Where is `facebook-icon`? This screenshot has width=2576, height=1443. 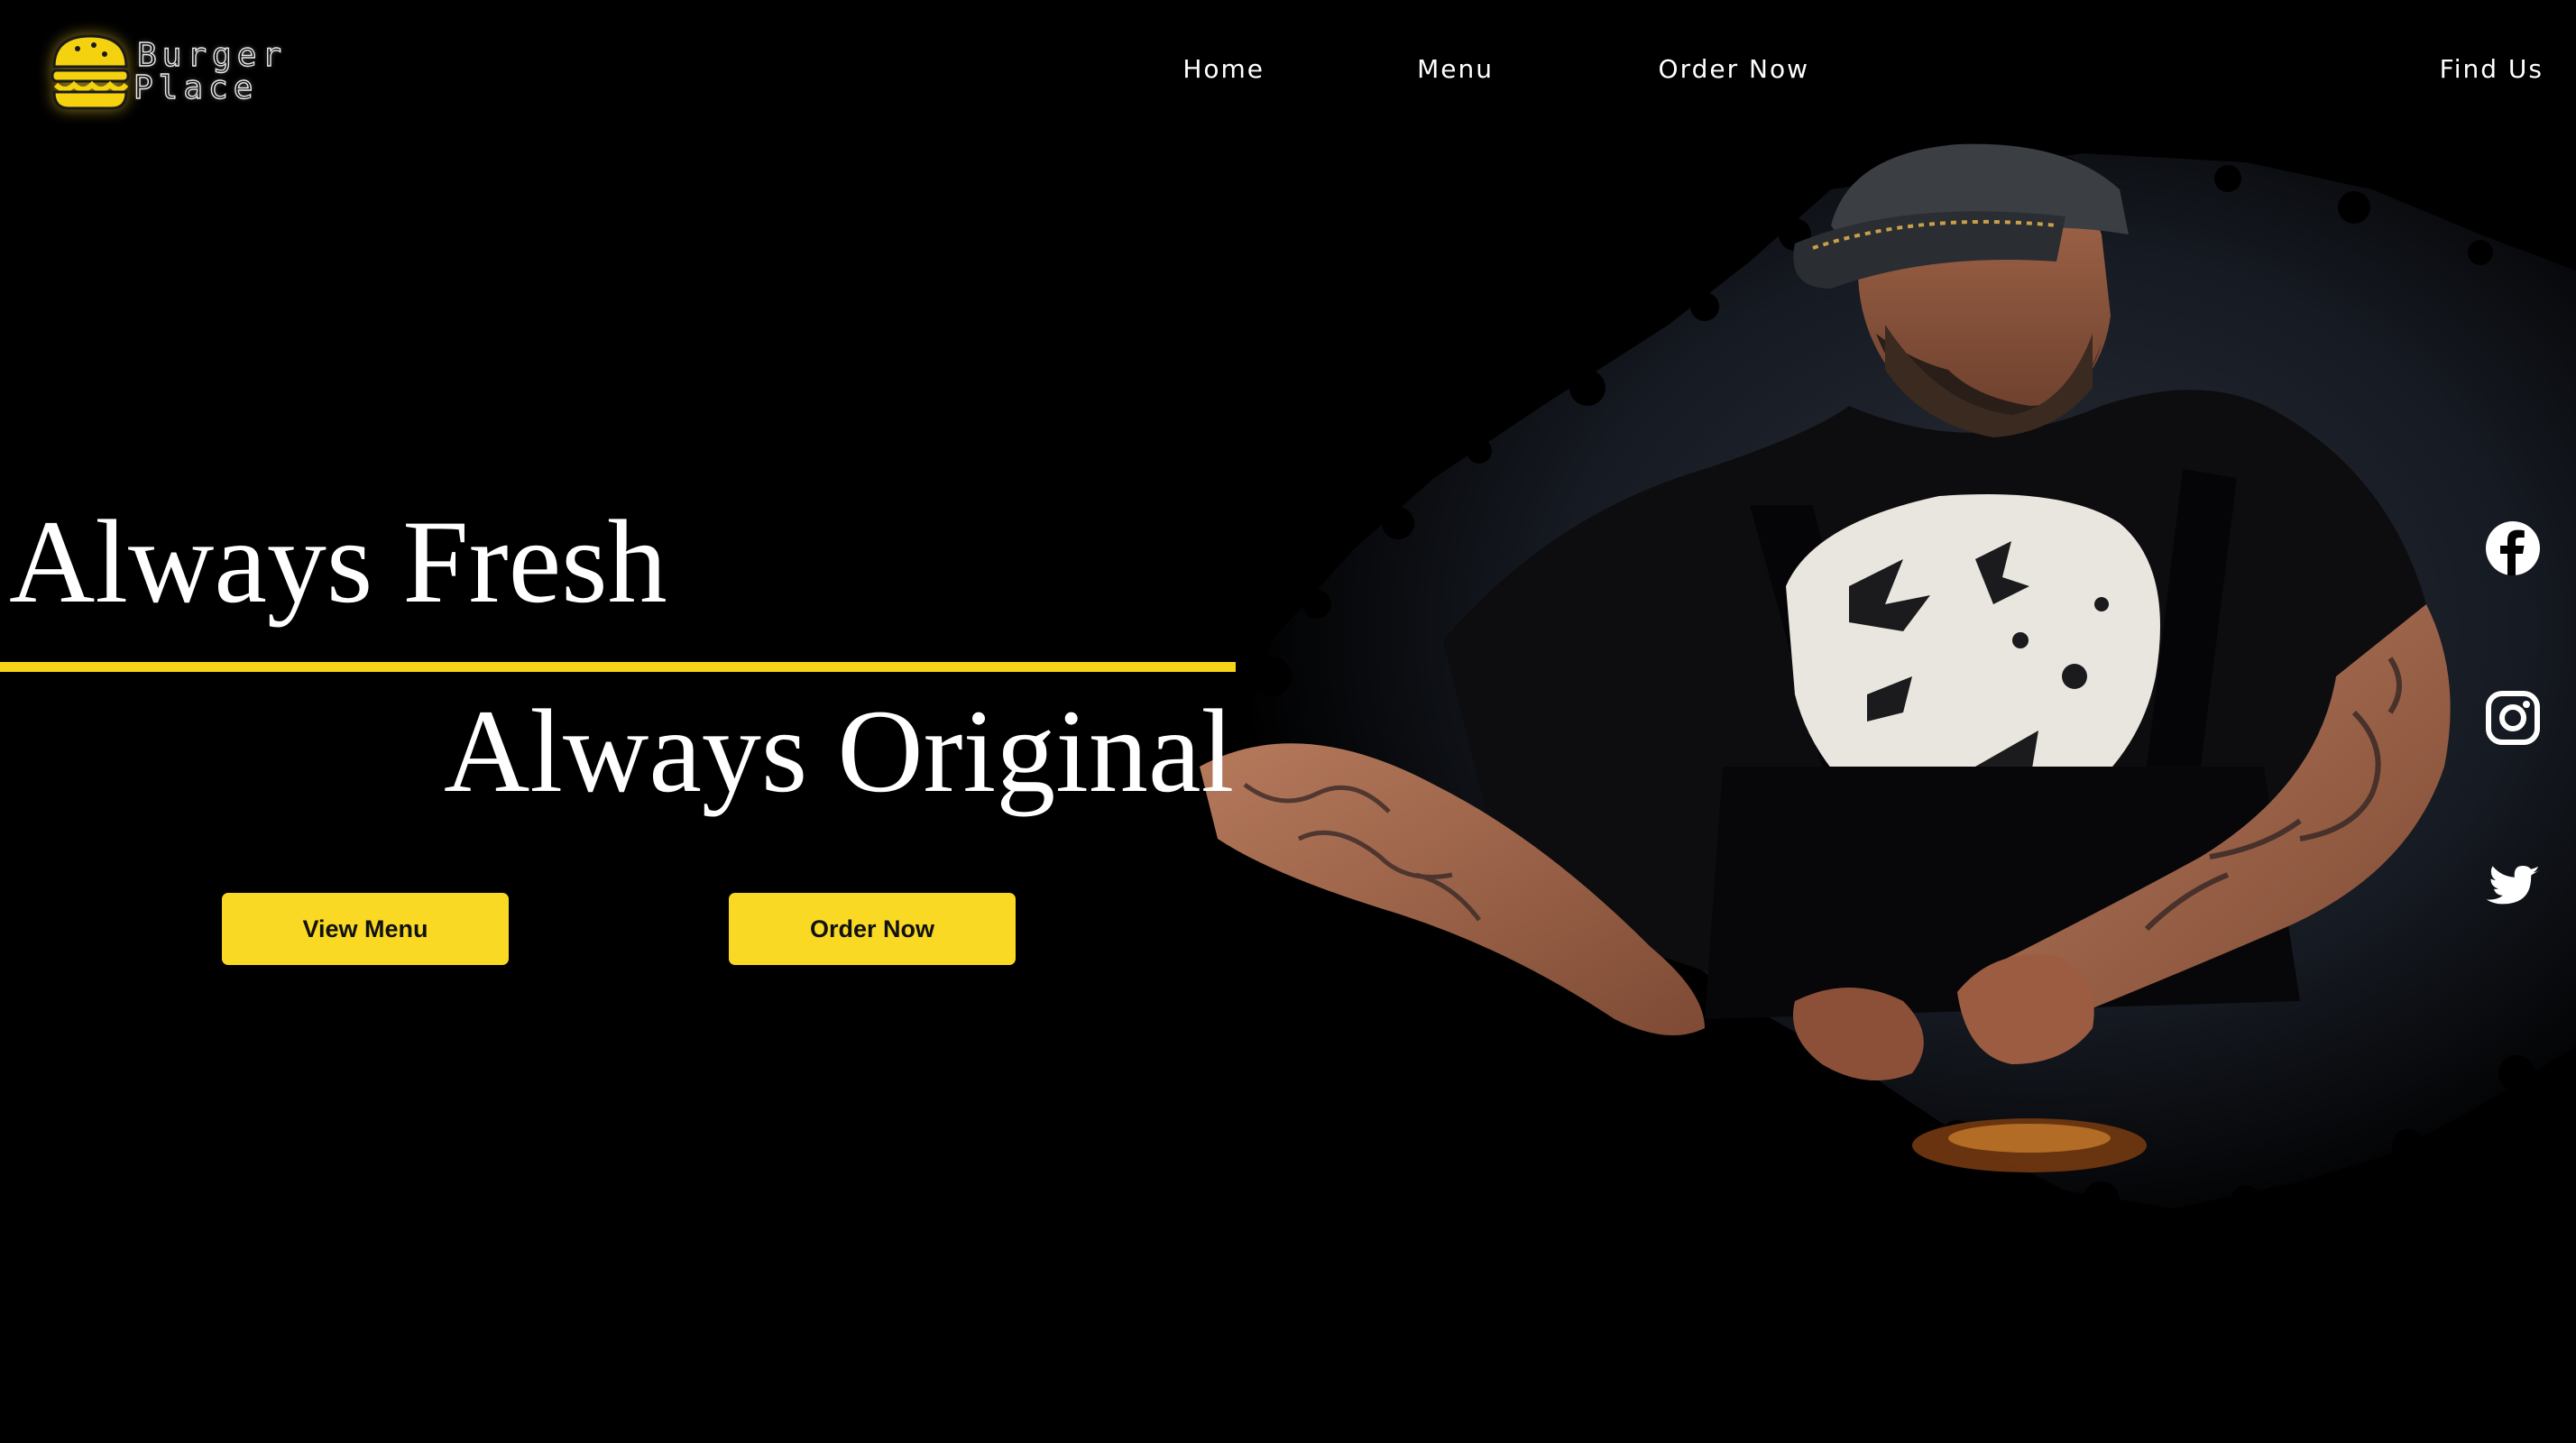 facebook-icon is located at coordinates (2513, 548).